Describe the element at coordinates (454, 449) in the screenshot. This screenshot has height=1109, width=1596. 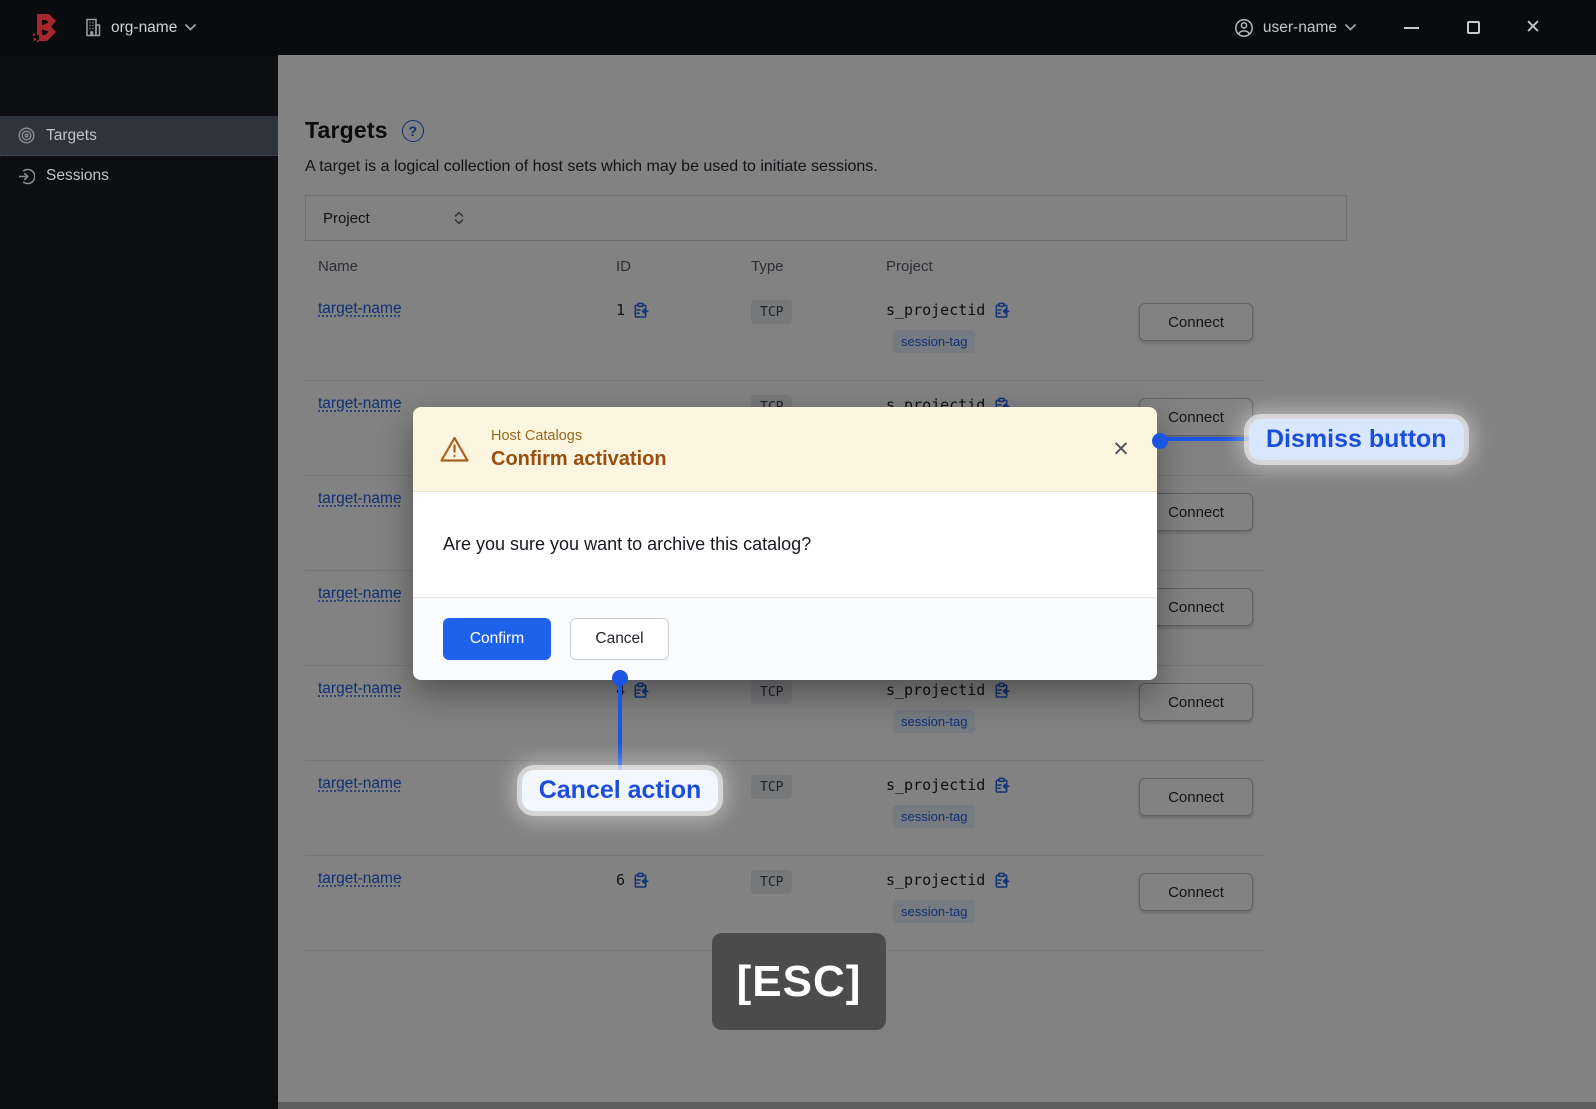
I see `warning-triangle-icon` at that location.